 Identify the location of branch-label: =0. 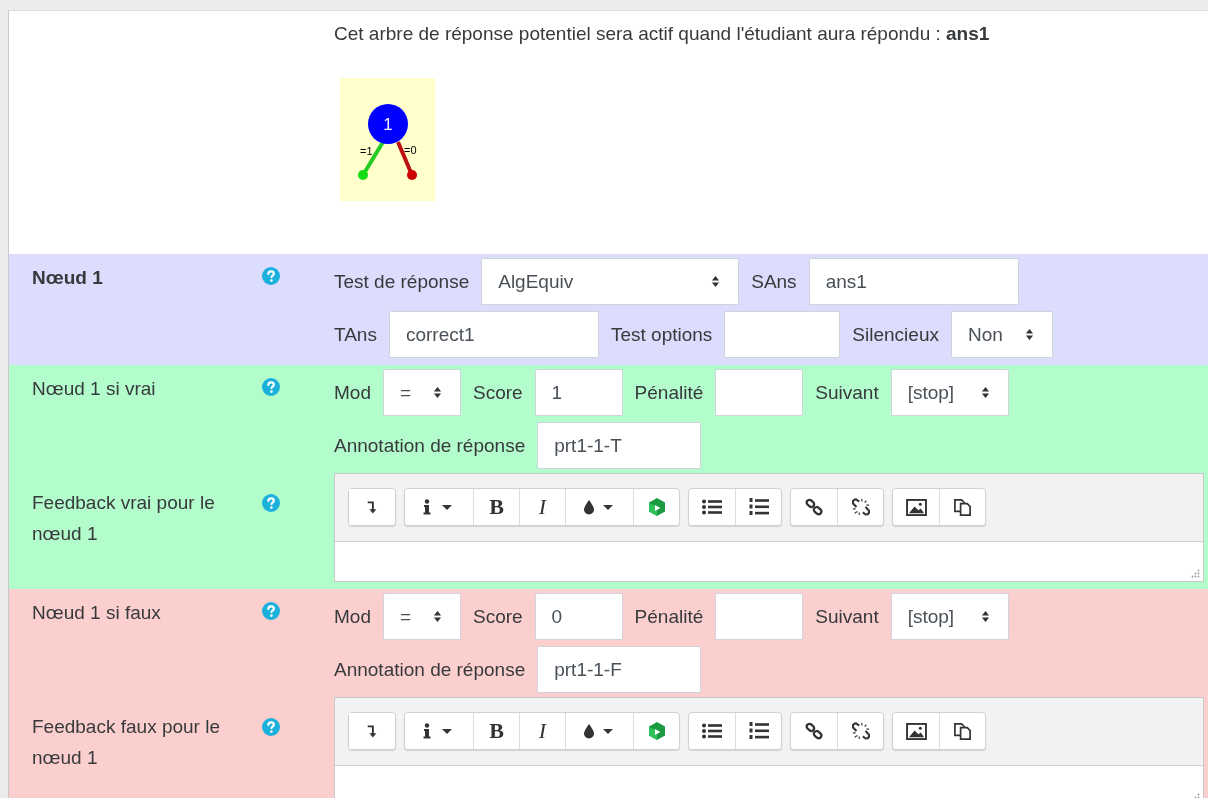
(410, 150).